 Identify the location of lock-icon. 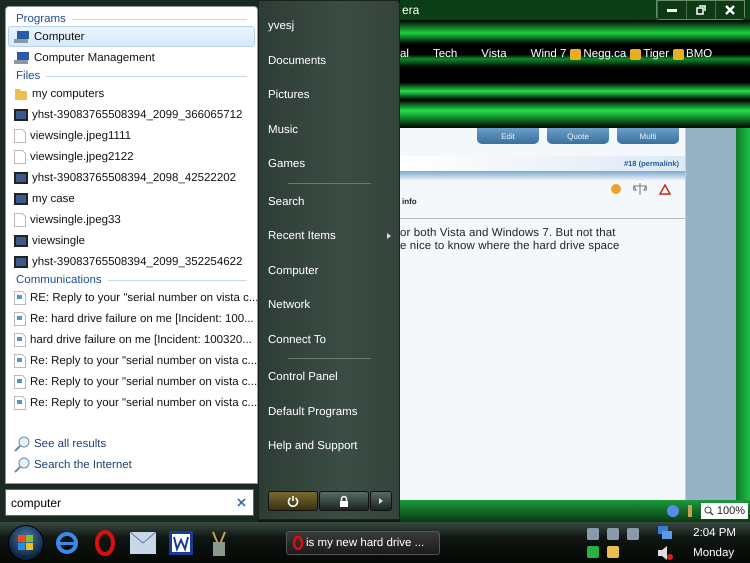
(344, 501).